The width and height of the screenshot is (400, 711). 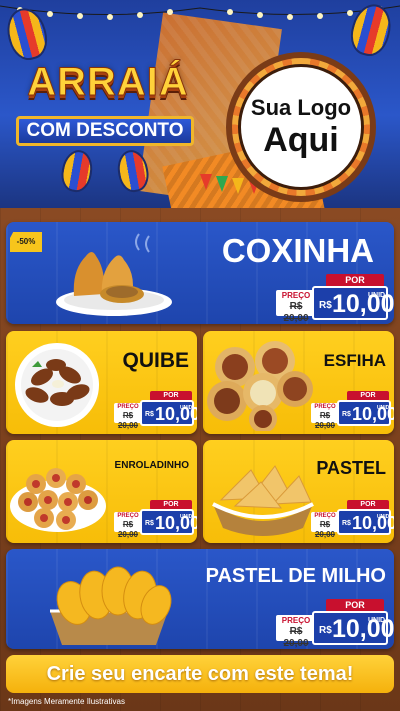 What do you see at coordinates (260, 386) in the screenshot?
I see `esfiha-image` at bounding box center [260, 386].